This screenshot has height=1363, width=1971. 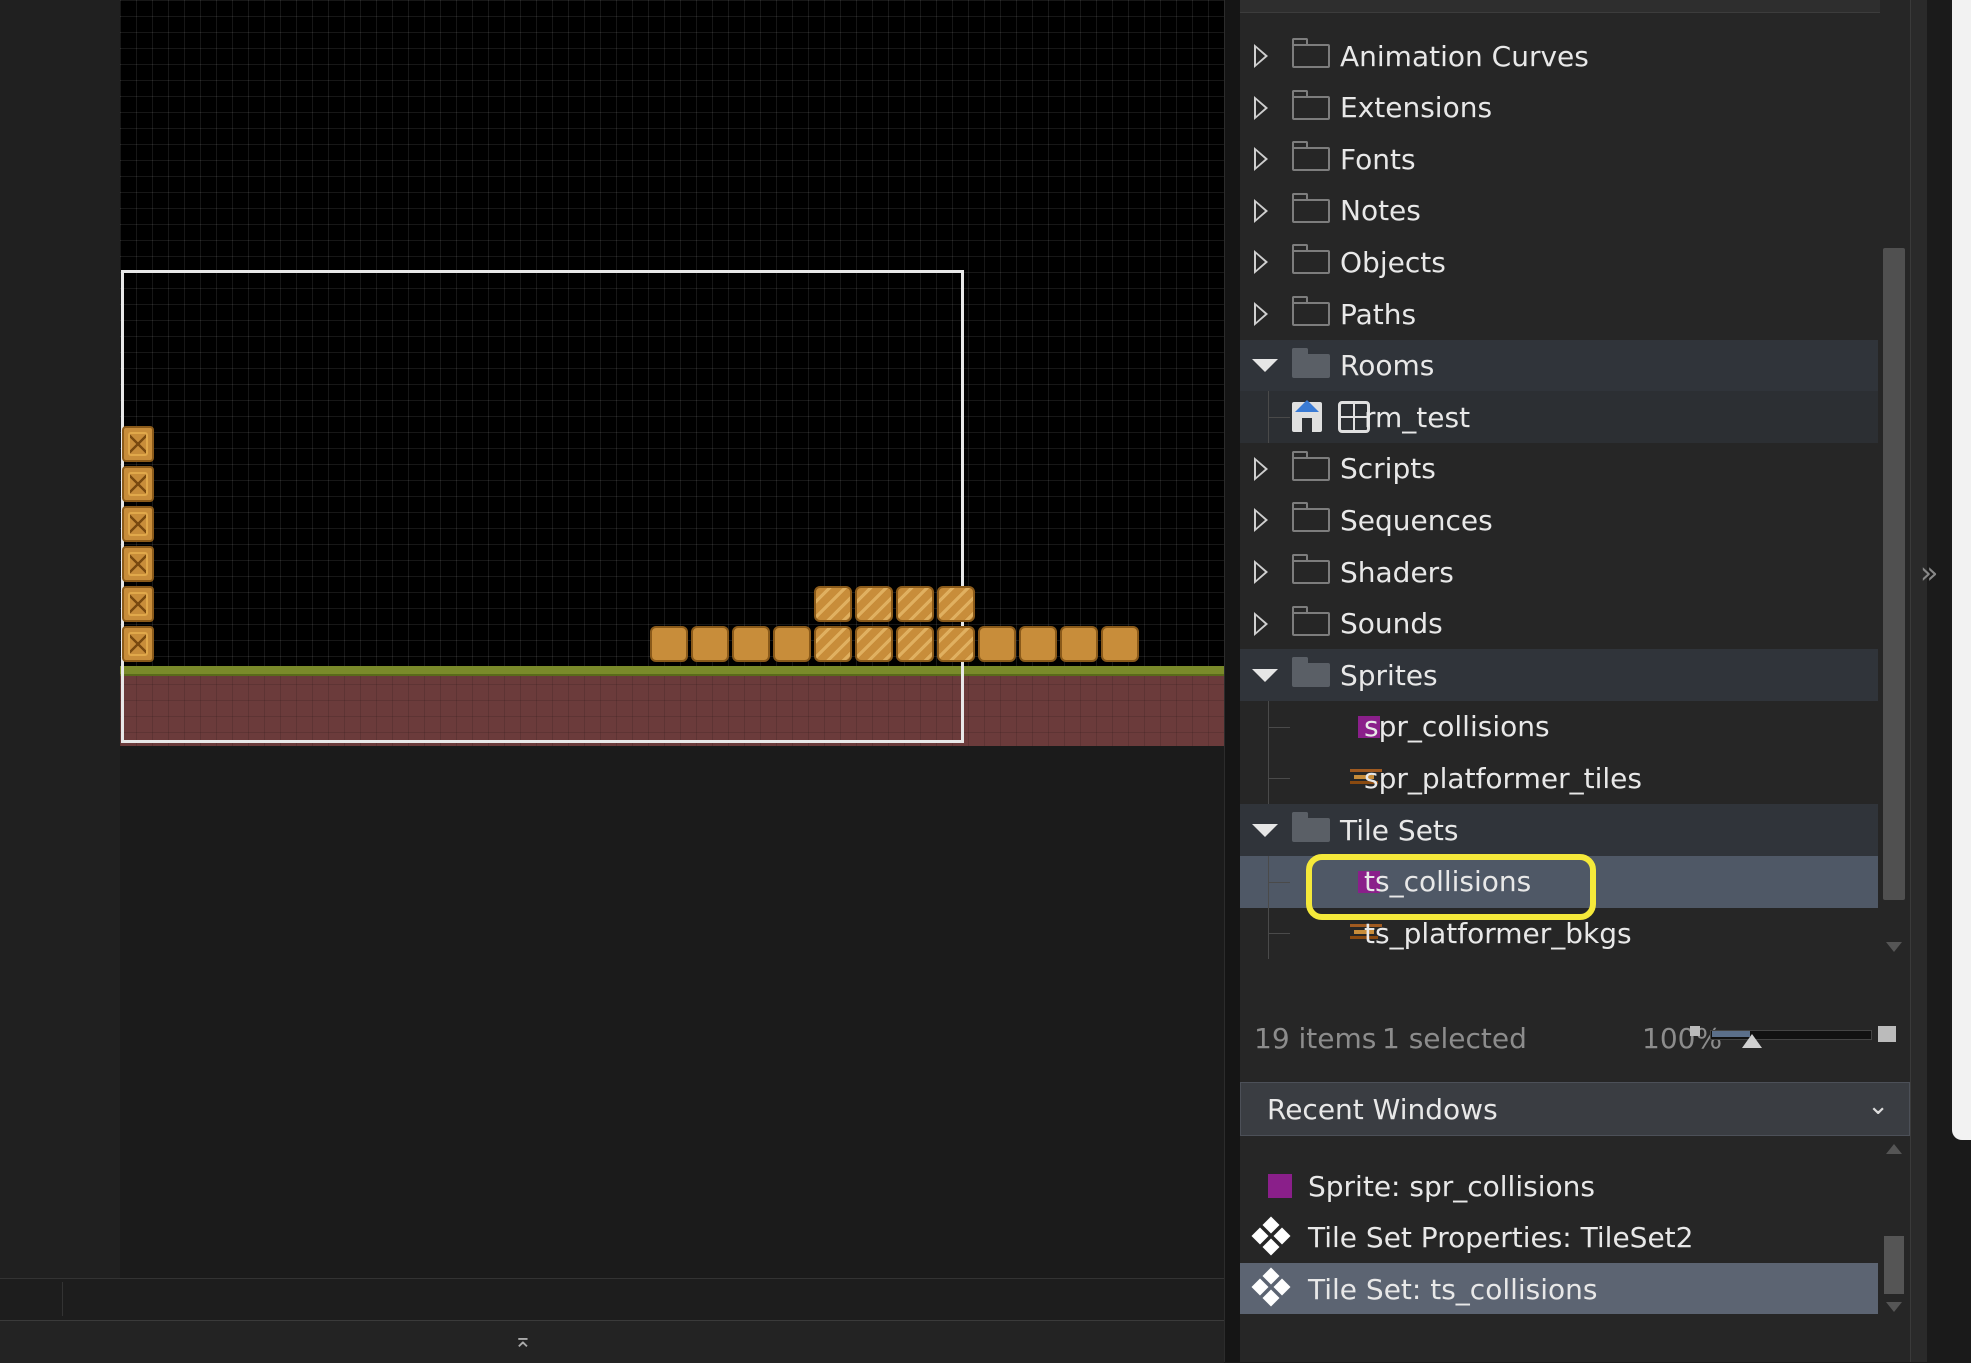 What do you see at coordinates (523, 1341) in the screenshot?
I see `expand-up-icon: ⌅` at bounding box center [523, 1341].